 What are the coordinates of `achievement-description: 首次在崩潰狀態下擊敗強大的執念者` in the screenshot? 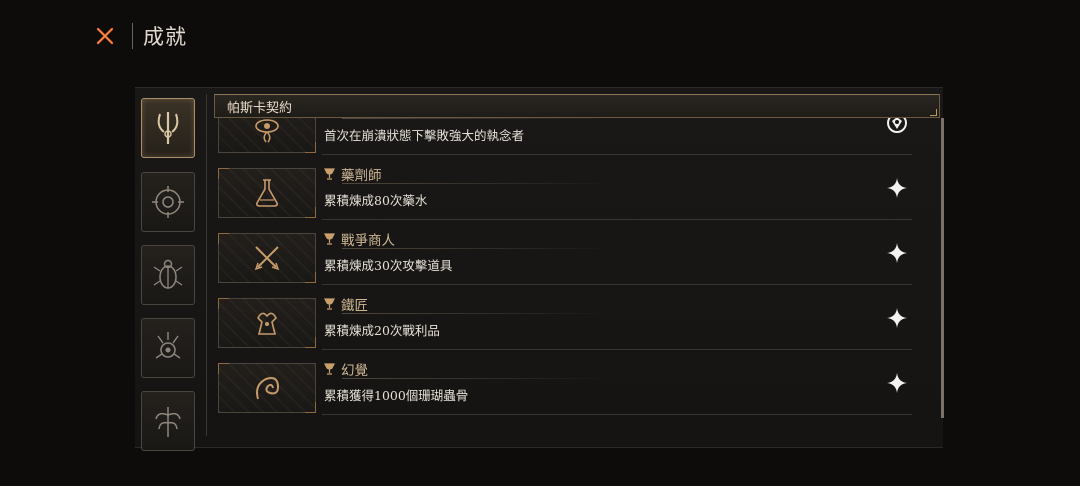 It's located at (424, 135).